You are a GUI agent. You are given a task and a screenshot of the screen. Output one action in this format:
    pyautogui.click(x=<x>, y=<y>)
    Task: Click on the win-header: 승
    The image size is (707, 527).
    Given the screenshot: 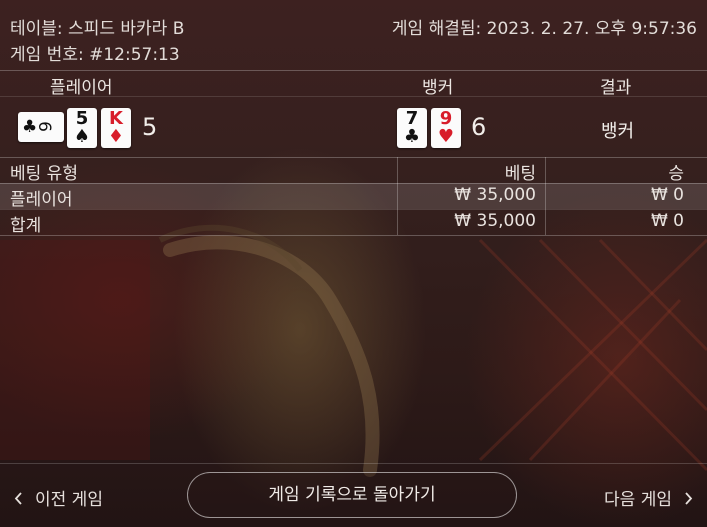 What is the action you would take?
    pyautogui.click(x=676, y=174)
    